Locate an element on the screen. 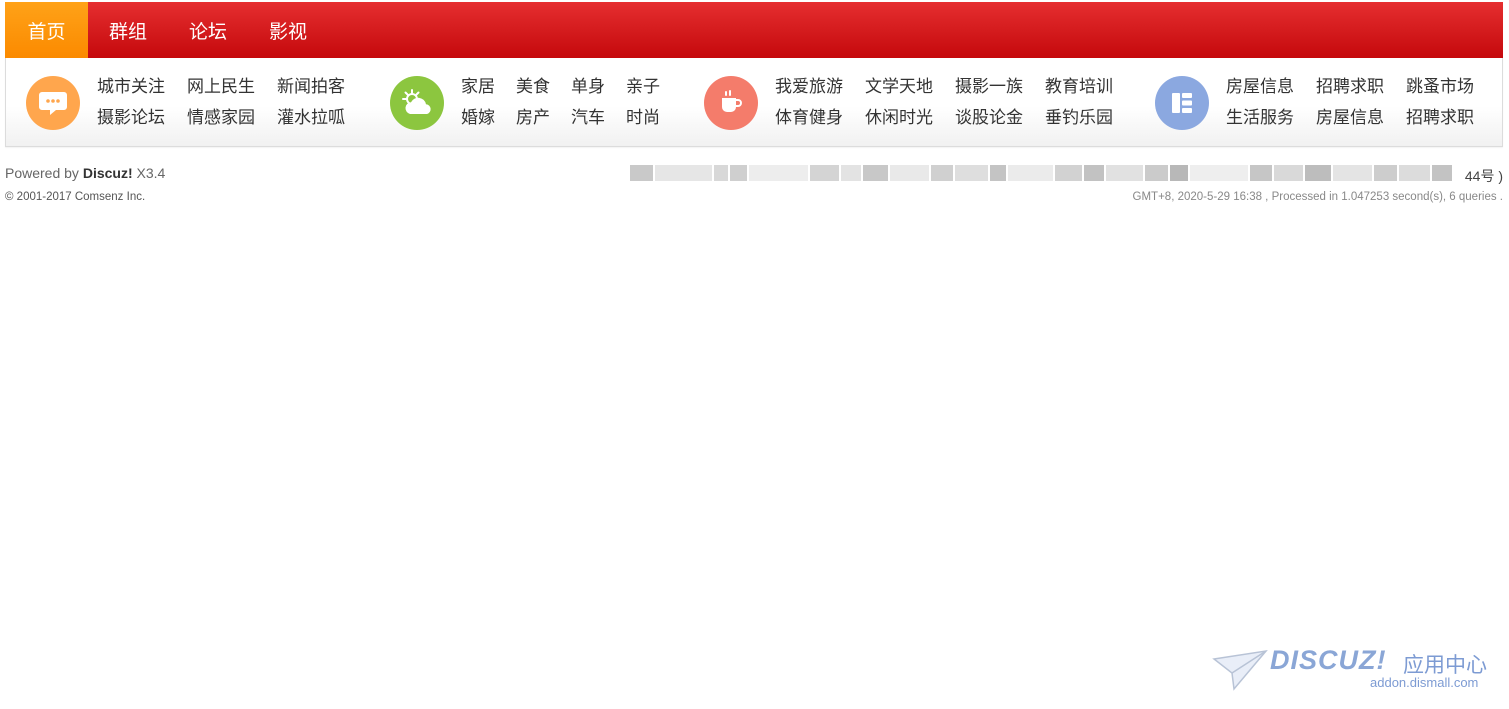 The height and width of the screenshot is (709, 1509). category-link: 摄影一族 is located at coordinates (989, 87).